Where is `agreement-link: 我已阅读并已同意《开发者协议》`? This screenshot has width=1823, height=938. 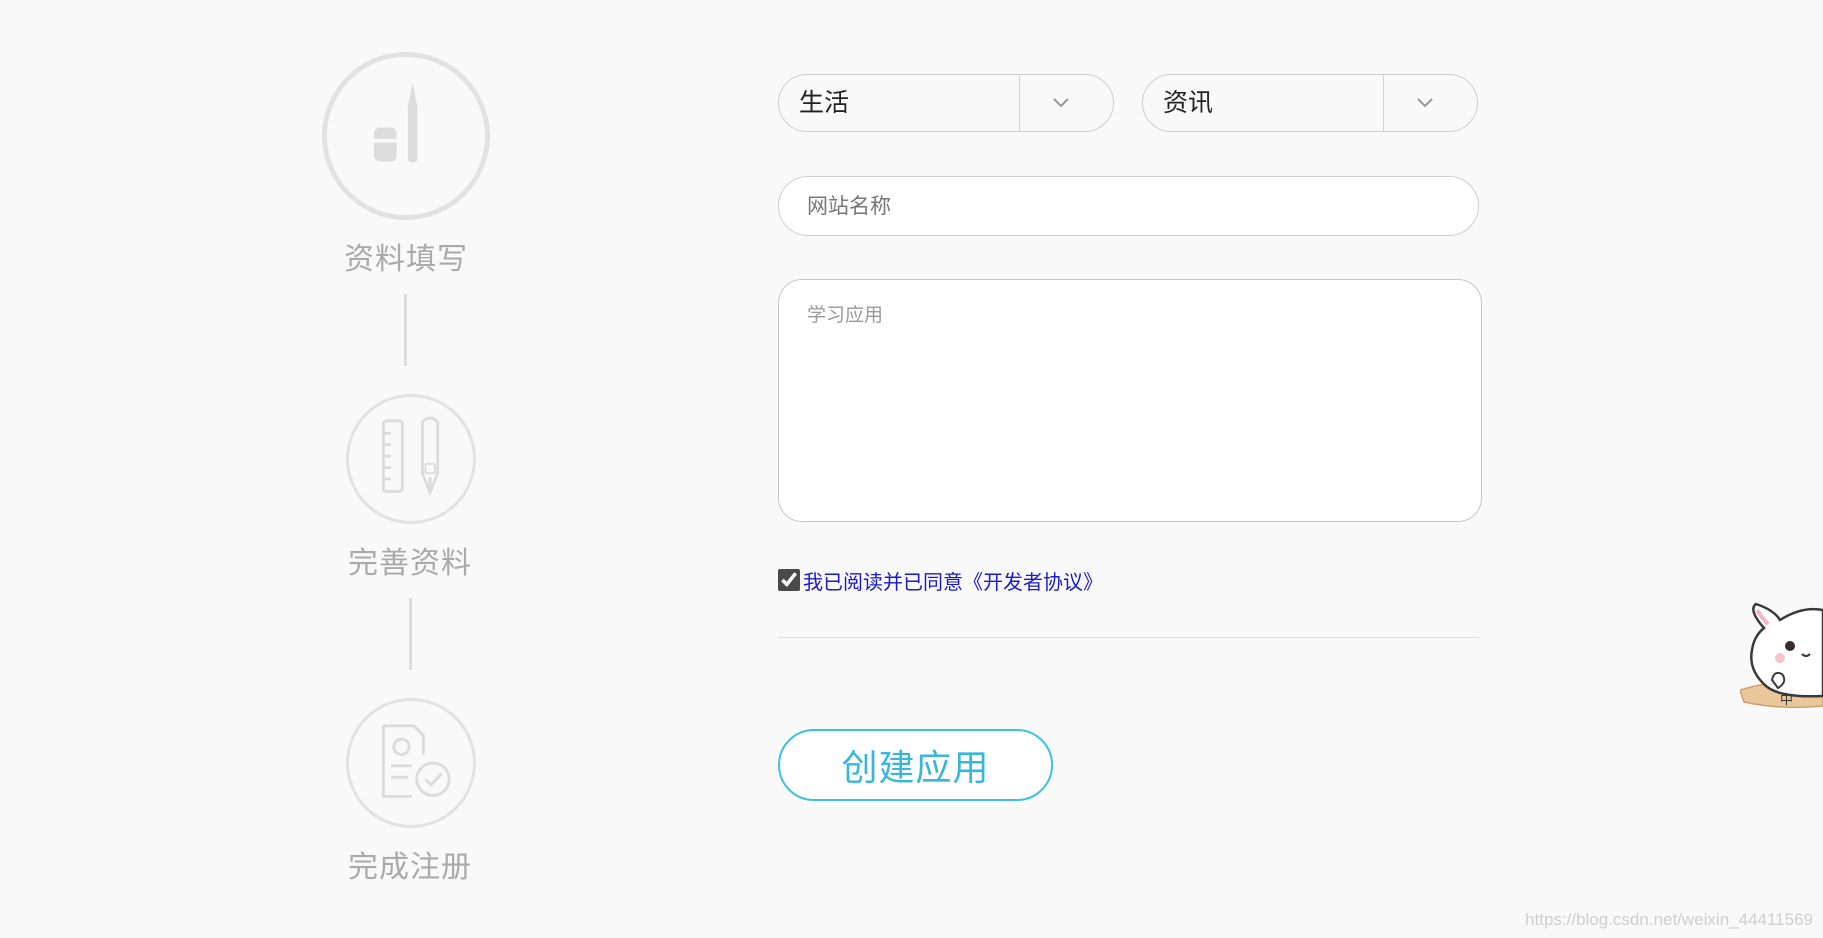 agreement-link: 我已阅读并已同意《开发者协议》 is located at coordinates (953, 580).